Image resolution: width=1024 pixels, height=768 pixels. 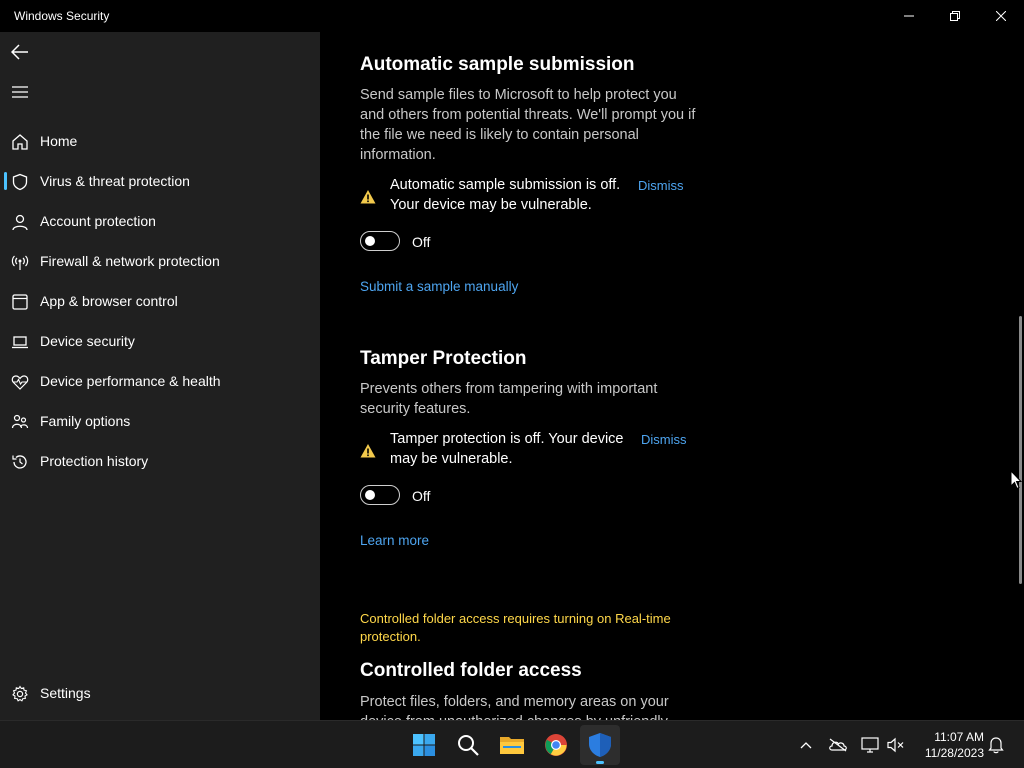 I want to click on sidebar-item-family-options: Family options, so click(x=160, y=421).